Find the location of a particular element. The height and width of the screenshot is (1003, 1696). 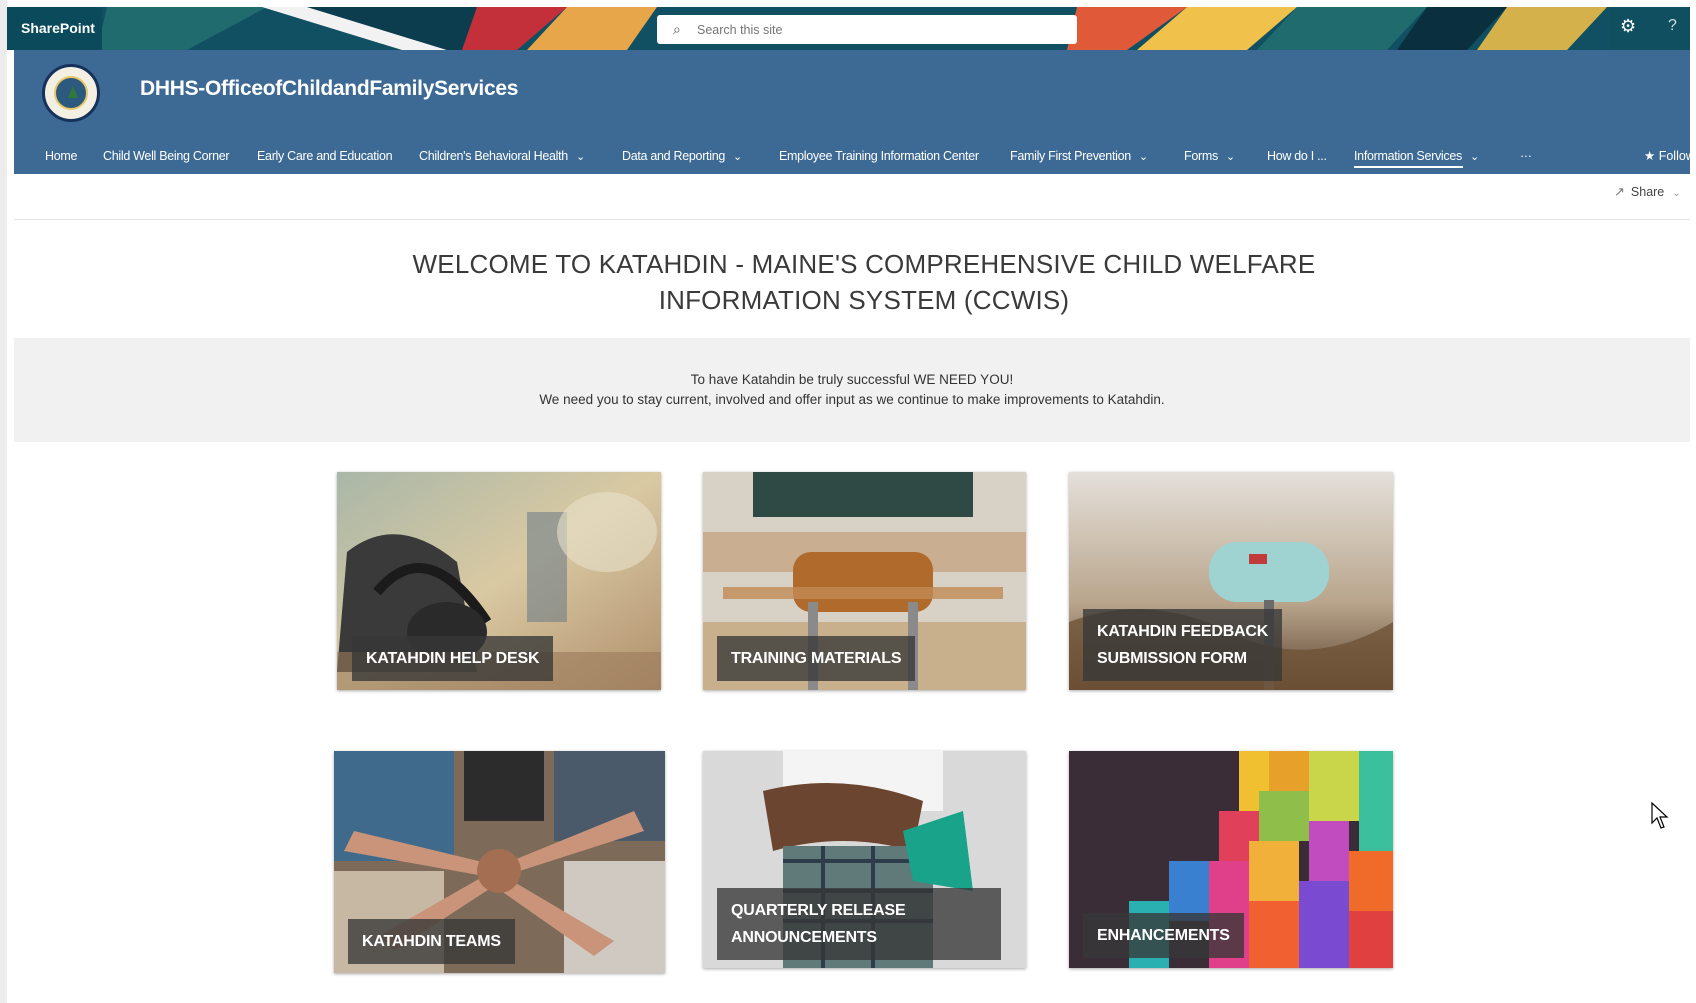

nav-more-button: ··· is located at coordinates (1526, 156).